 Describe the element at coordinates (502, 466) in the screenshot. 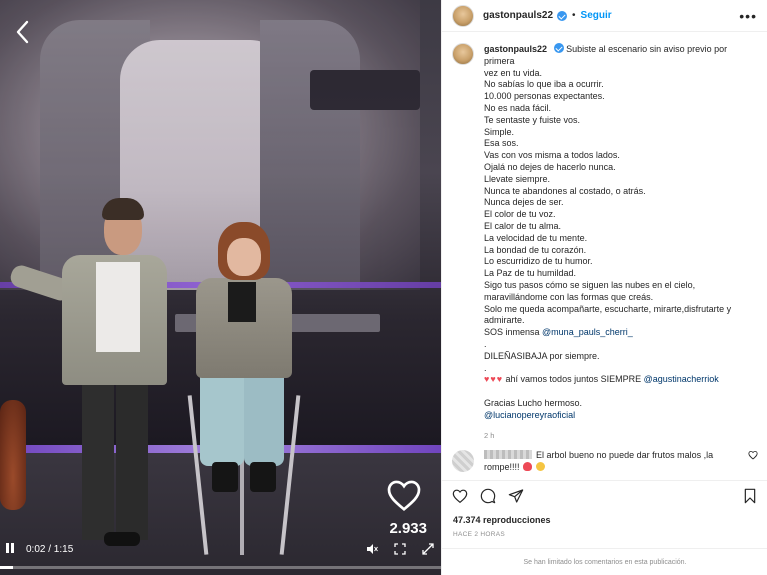

I see `comment-line: rompe!!!!` at that location.